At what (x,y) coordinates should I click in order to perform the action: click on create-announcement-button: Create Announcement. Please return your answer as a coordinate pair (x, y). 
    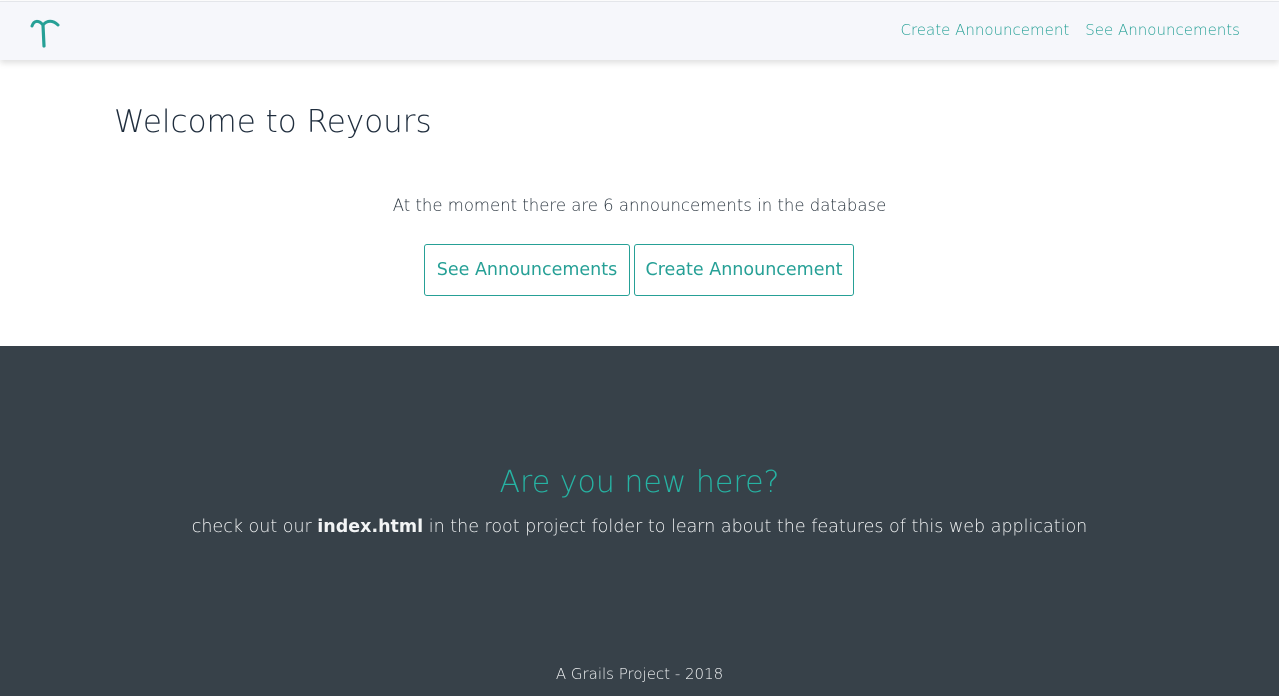
    Looking at the image, I should click on (744, 270).